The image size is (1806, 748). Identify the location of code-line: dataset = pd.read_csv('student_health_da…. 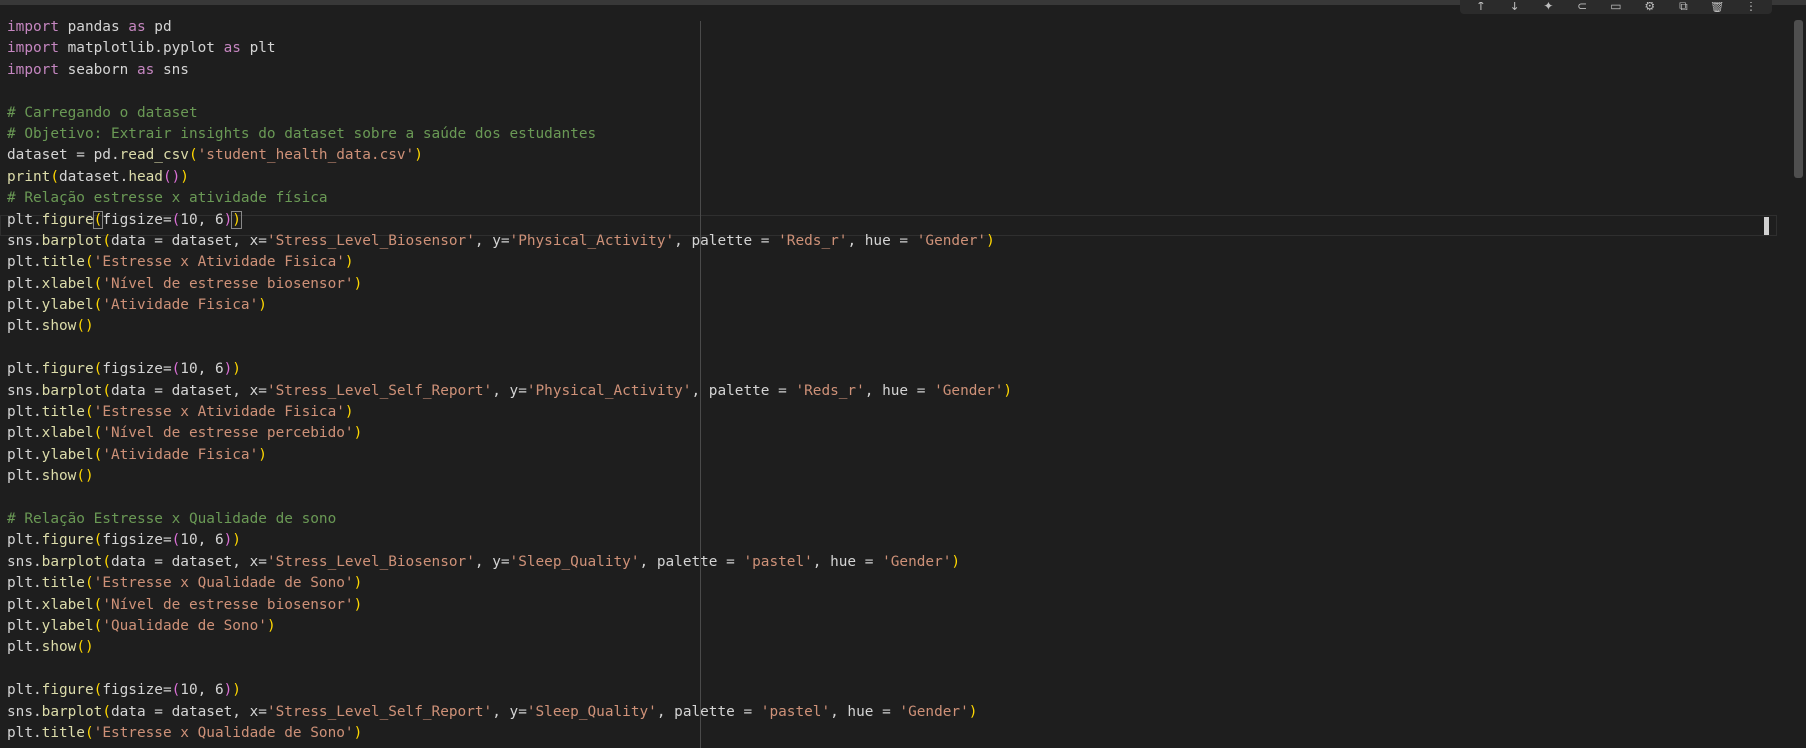
(509, 155).